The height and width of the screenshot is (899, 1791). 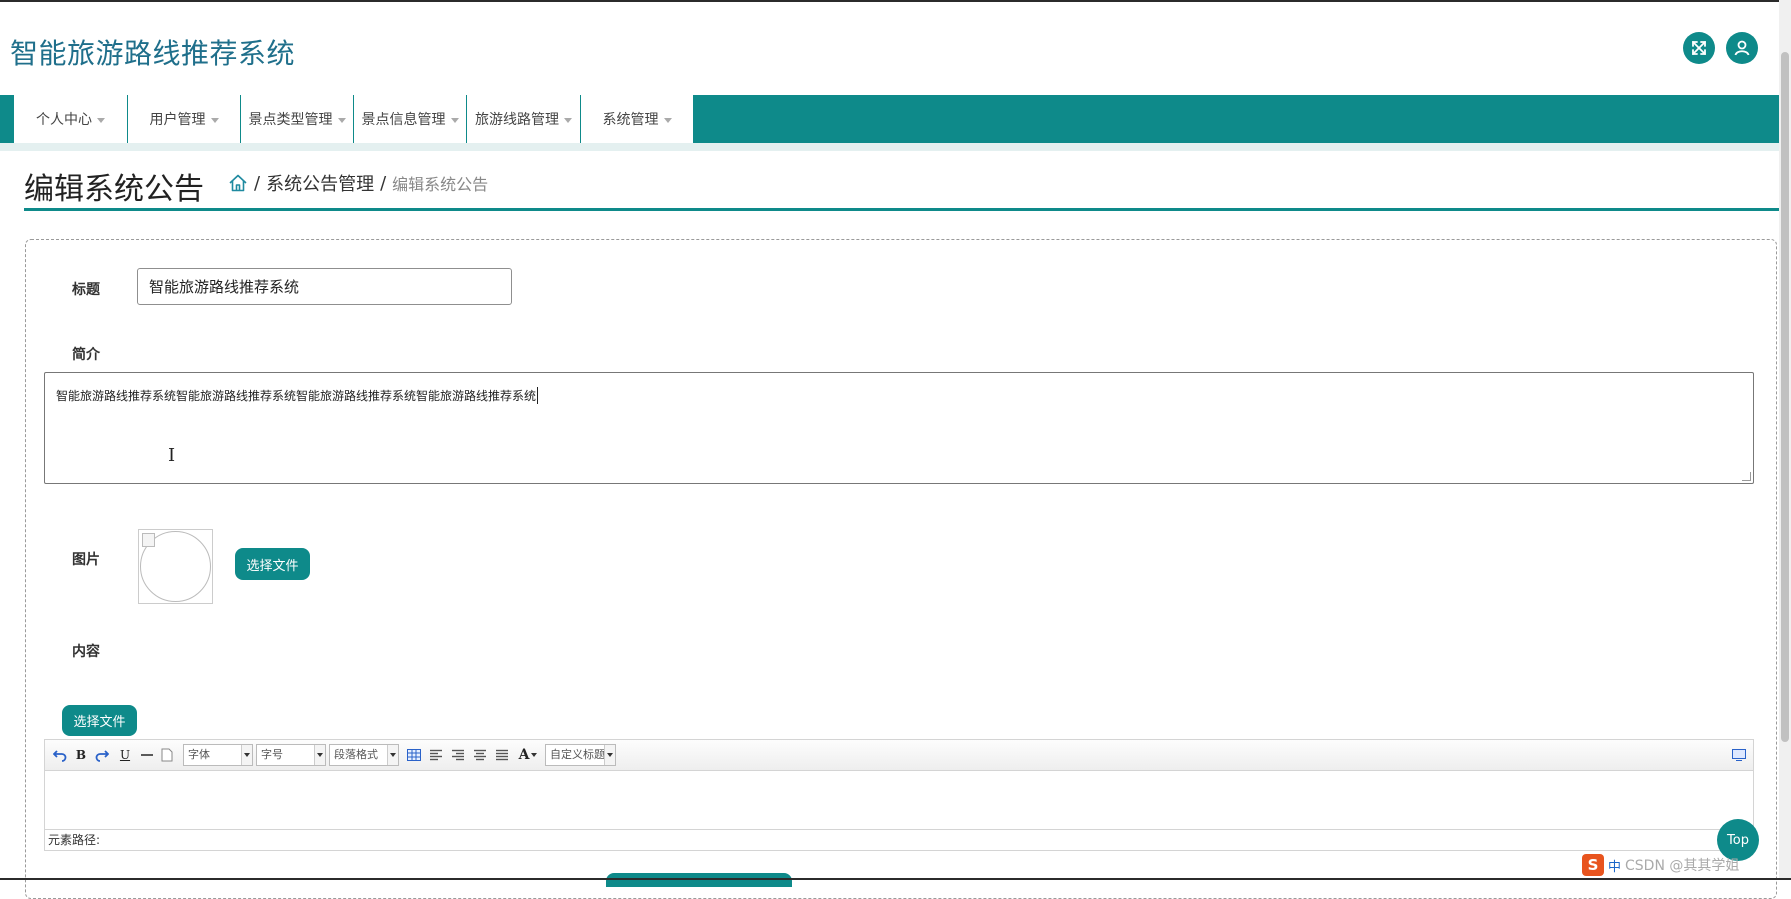 I want to click on nav-item-personal-center: 个人中心, so click(x=71, y=119).